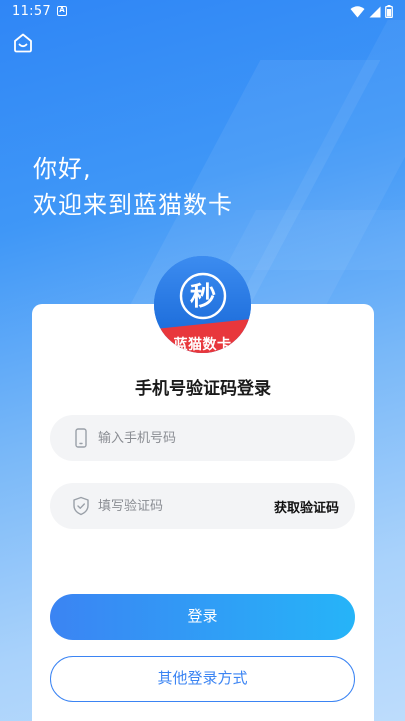  Describe the element at coordinates (81, 438) in the screenshot. I see `phone-icon` at that location.